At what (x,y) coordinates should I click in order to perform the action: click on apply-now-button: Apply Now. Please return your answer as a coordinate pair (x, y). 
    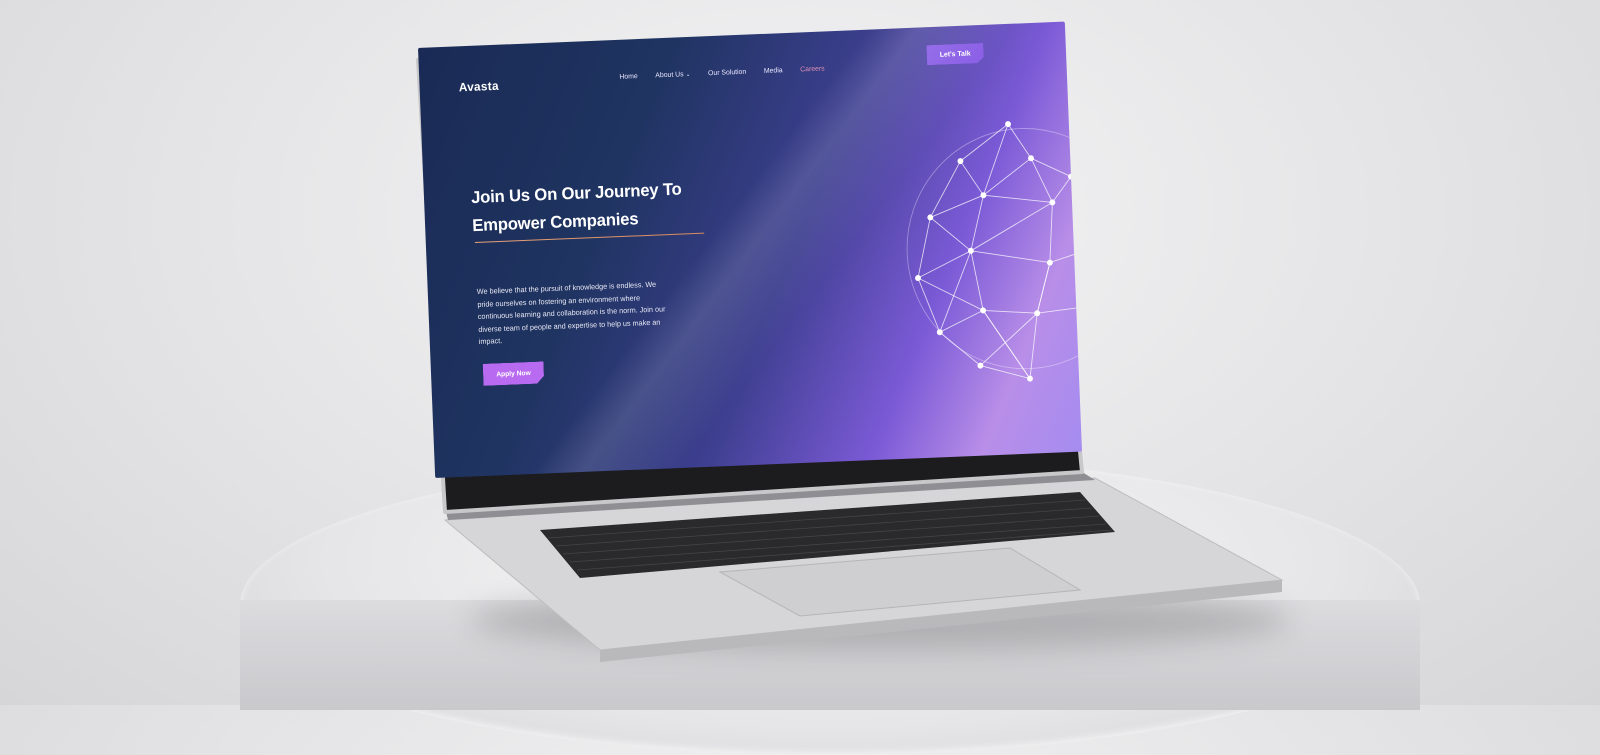
    Looking at the image, I should click on (514, 373).